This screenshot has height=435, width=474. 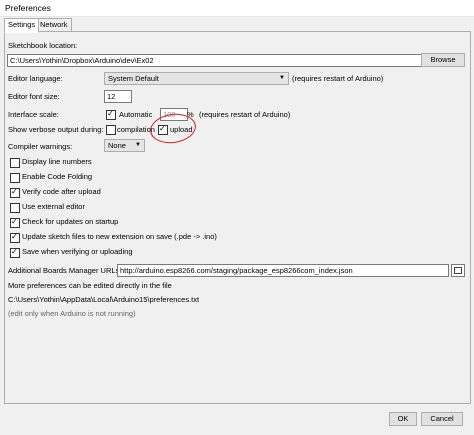 What do you see at coordinates (196, 78) in the screenshot?
I see `editor-language-select: System Default ▼` at bounding box center [196, 78].